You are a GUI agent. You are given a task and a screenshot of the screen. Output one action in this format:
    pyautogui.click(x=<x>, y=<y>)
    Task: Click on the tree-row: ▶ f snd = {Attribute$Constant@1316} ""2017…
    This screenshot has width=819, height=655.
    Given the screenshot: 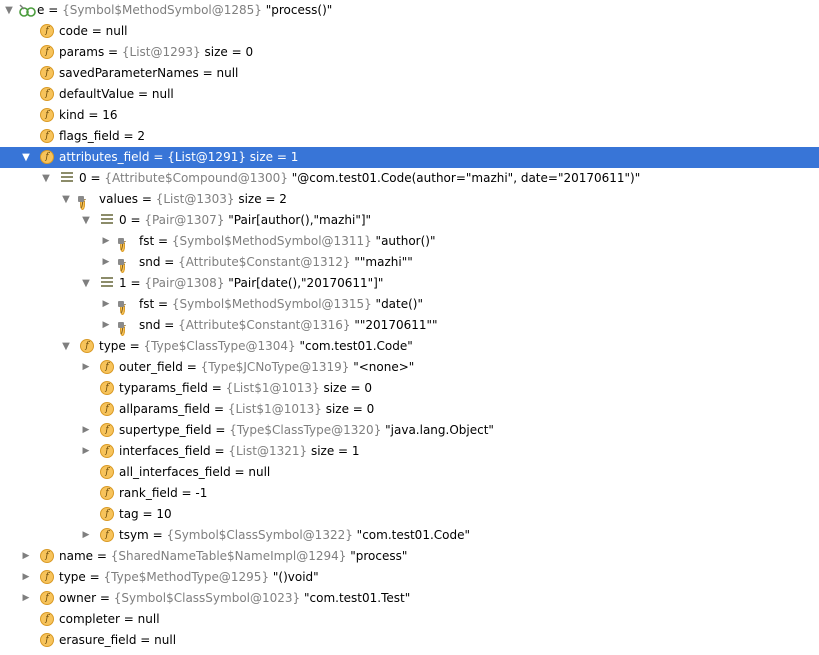 What is the action you would take?
    pyautogui.click(x=409, y=325)
    